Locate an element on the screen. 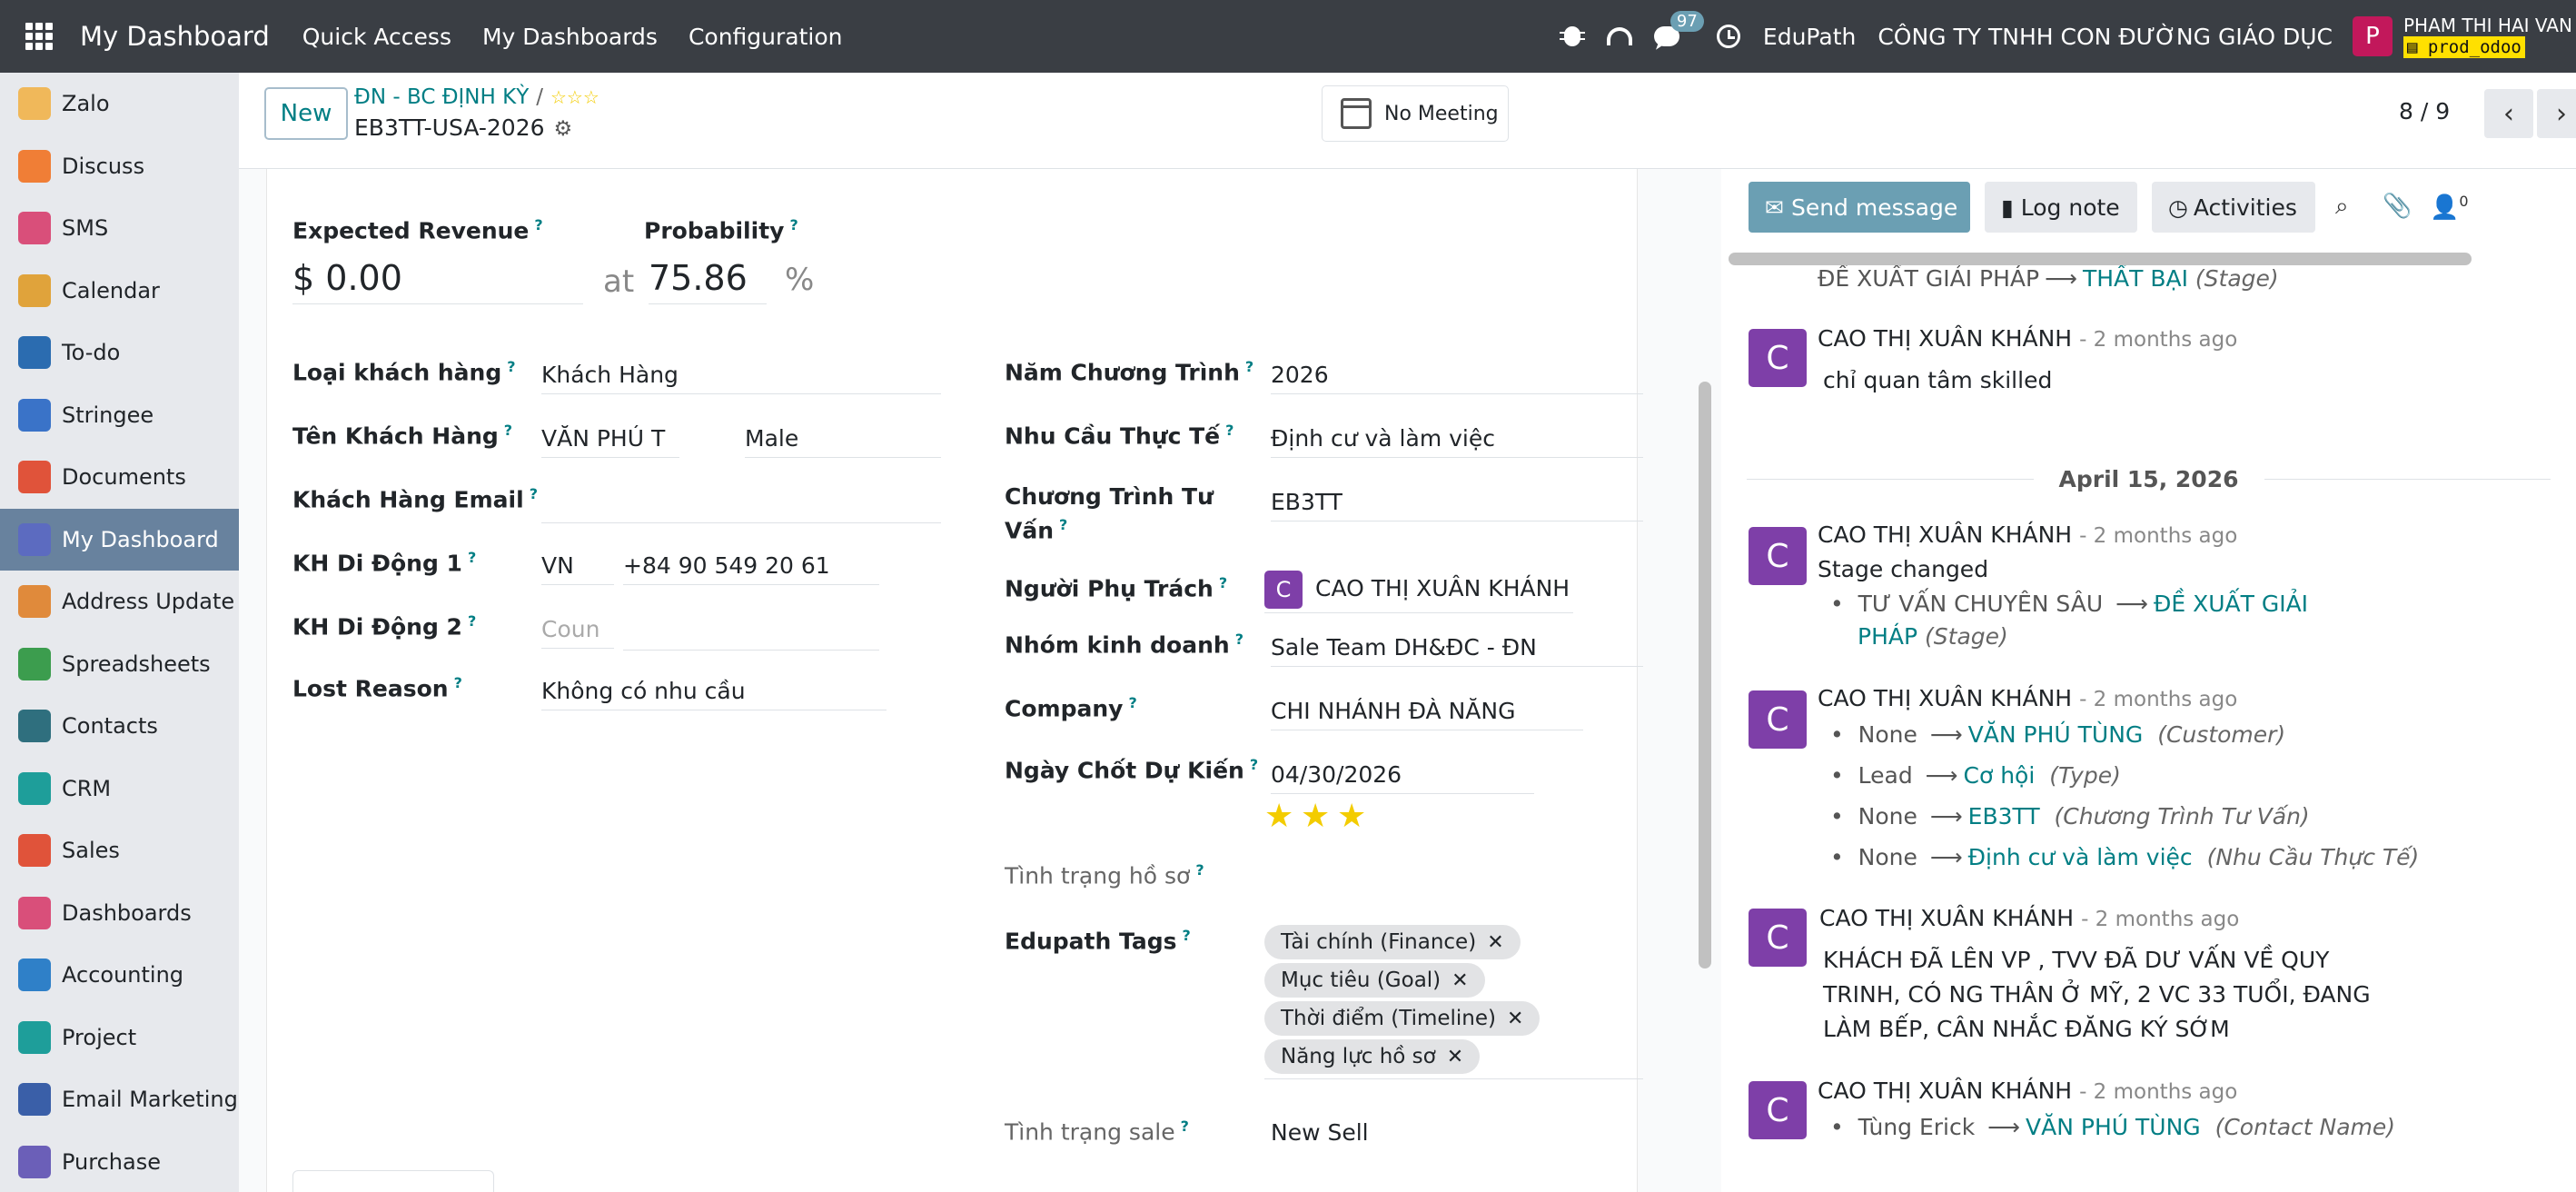 Image resolution: width=2576 pixels, height=1192 pixels. company-name: CÔNG TY TNHH CON ĐƯỜNG GIÁO DỤC is located at coordinates (2105, 37).